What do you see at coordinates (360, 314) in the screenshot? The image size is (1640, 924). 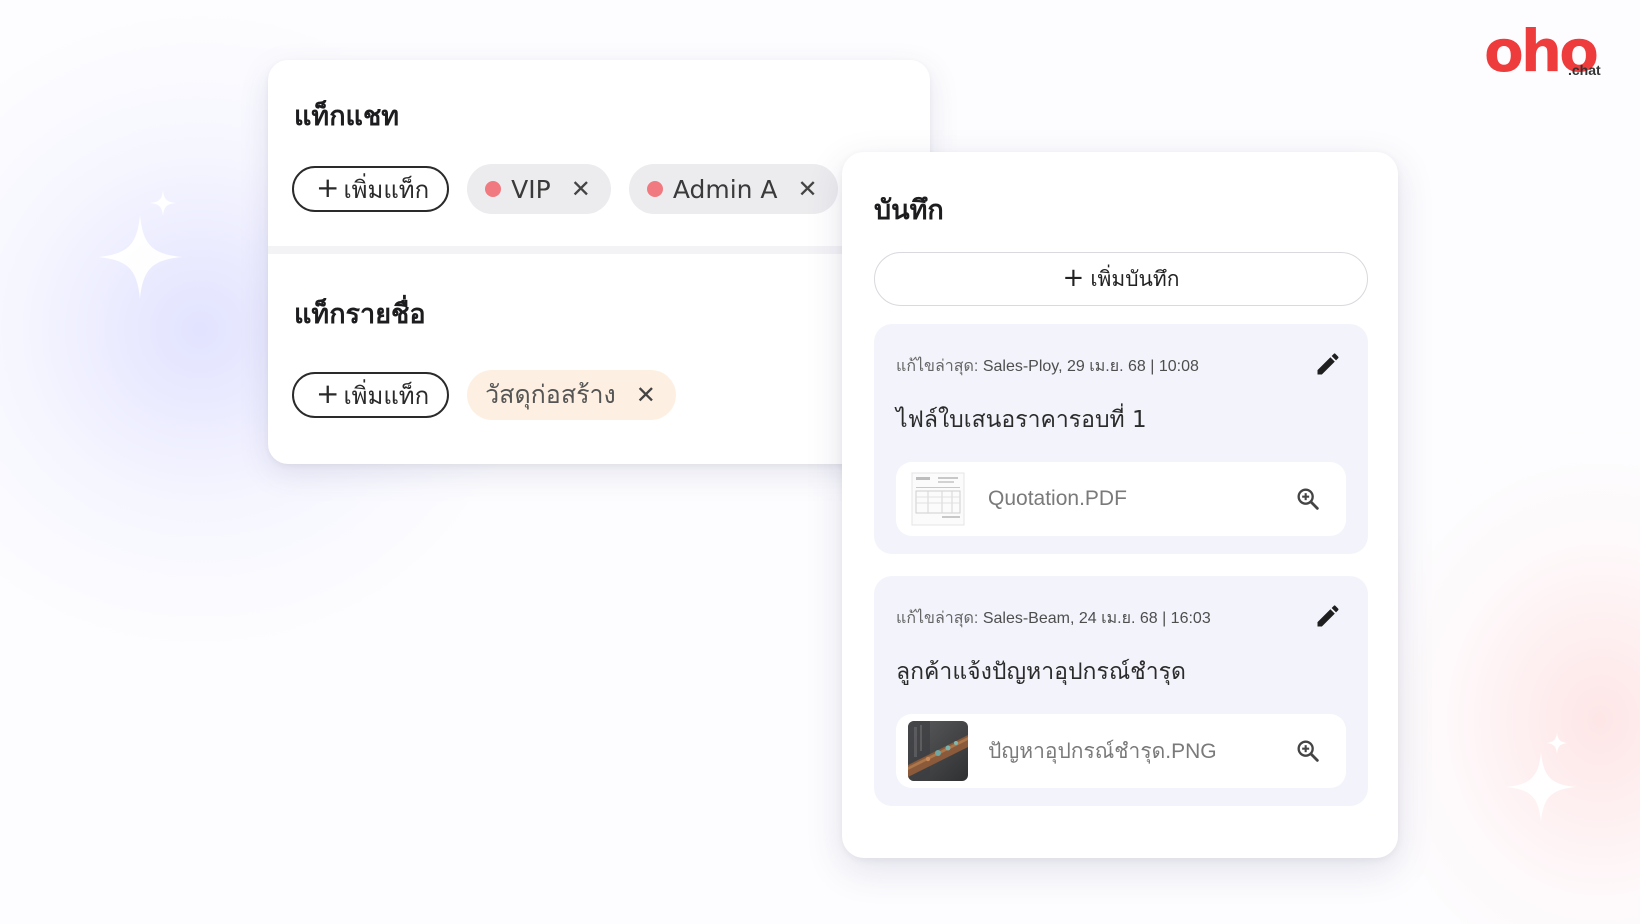 I see `contact-tags-title: แท็กรายชื่อ` at bounding box center [360, 314].